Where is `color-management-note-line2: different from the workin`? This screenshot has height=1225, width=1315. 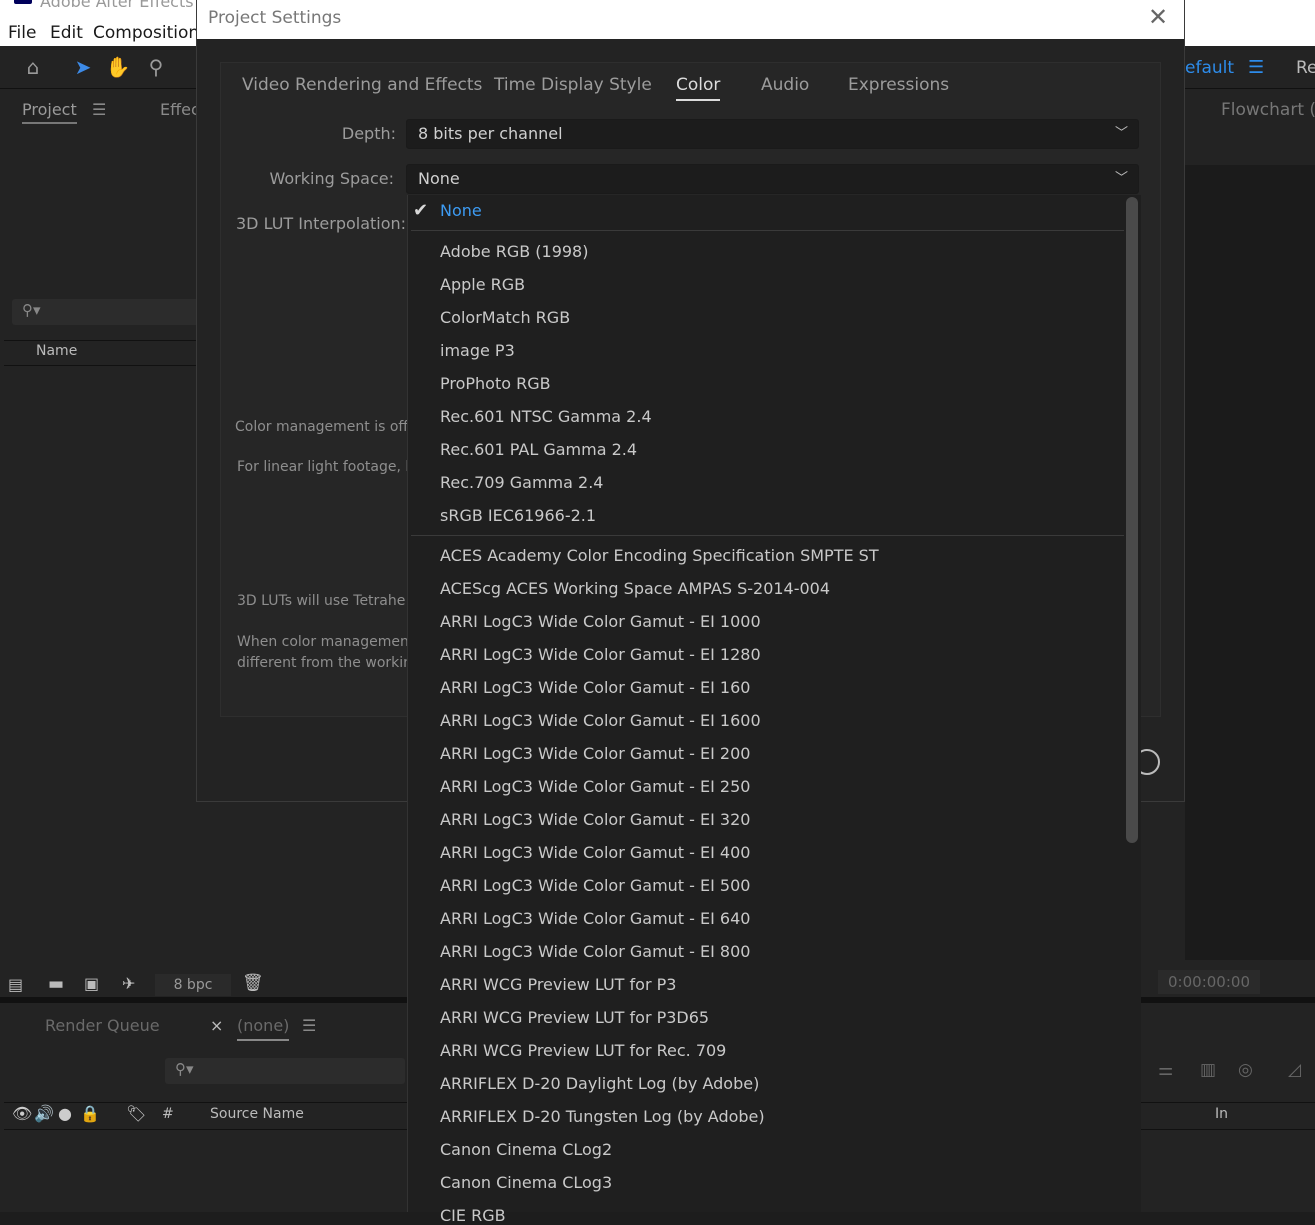
color-management-note-line2: different from the workin is located at coordinates (325, 663).